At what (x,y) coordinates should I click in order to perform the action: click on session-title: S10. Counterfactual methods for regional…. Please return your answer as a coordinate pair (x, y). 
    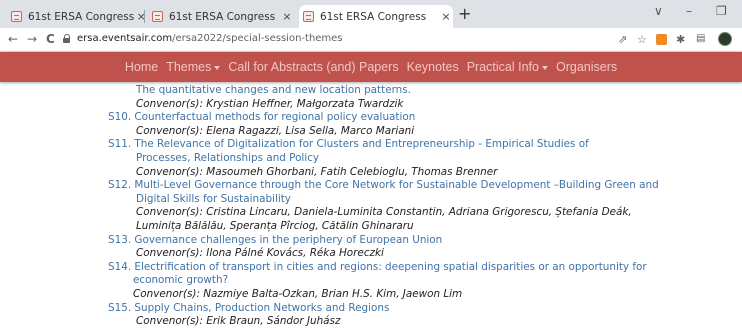
    Looking at the image, I should click on (261, 117).